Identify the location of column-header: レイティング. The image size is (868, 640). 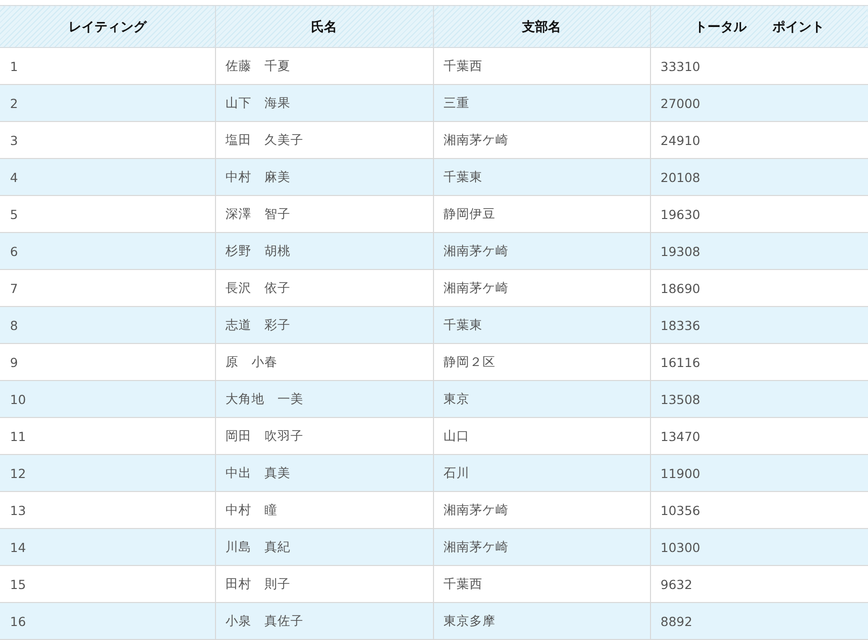
(107, 27).